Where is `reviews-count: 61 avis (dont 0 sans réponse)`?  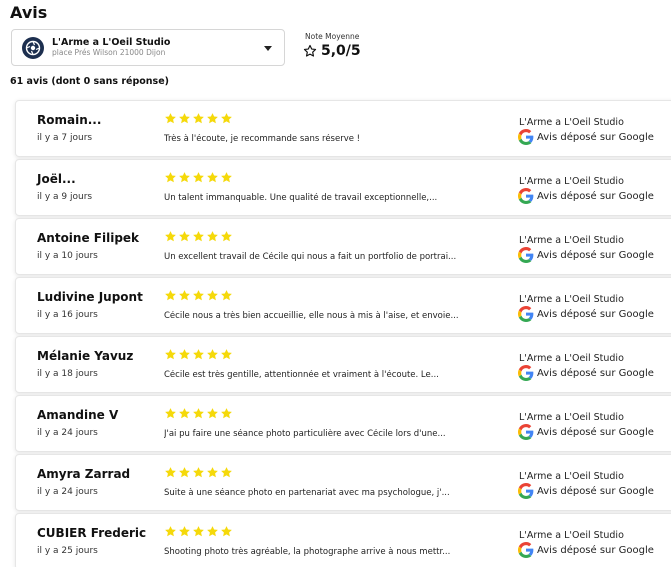 reviews-count: 61 avis (dont 0 sans réponse) is located at coordinates (89, 81).